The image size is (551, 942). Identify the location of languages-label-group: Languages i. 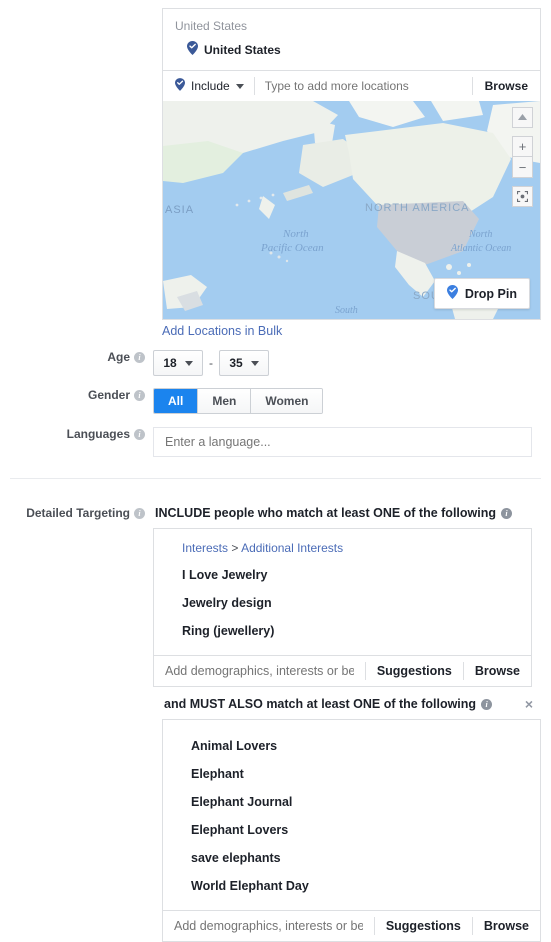
(76, 434).